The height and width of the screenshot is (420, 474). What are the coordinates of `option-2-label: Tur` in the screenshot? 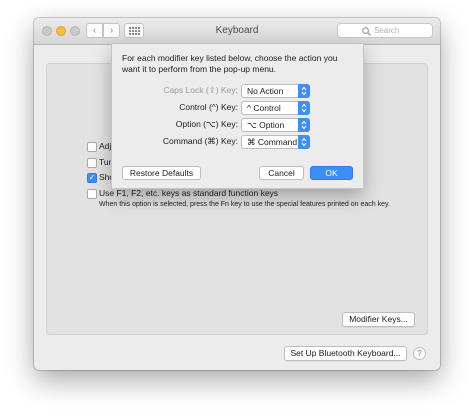 It's located at (105, 162).